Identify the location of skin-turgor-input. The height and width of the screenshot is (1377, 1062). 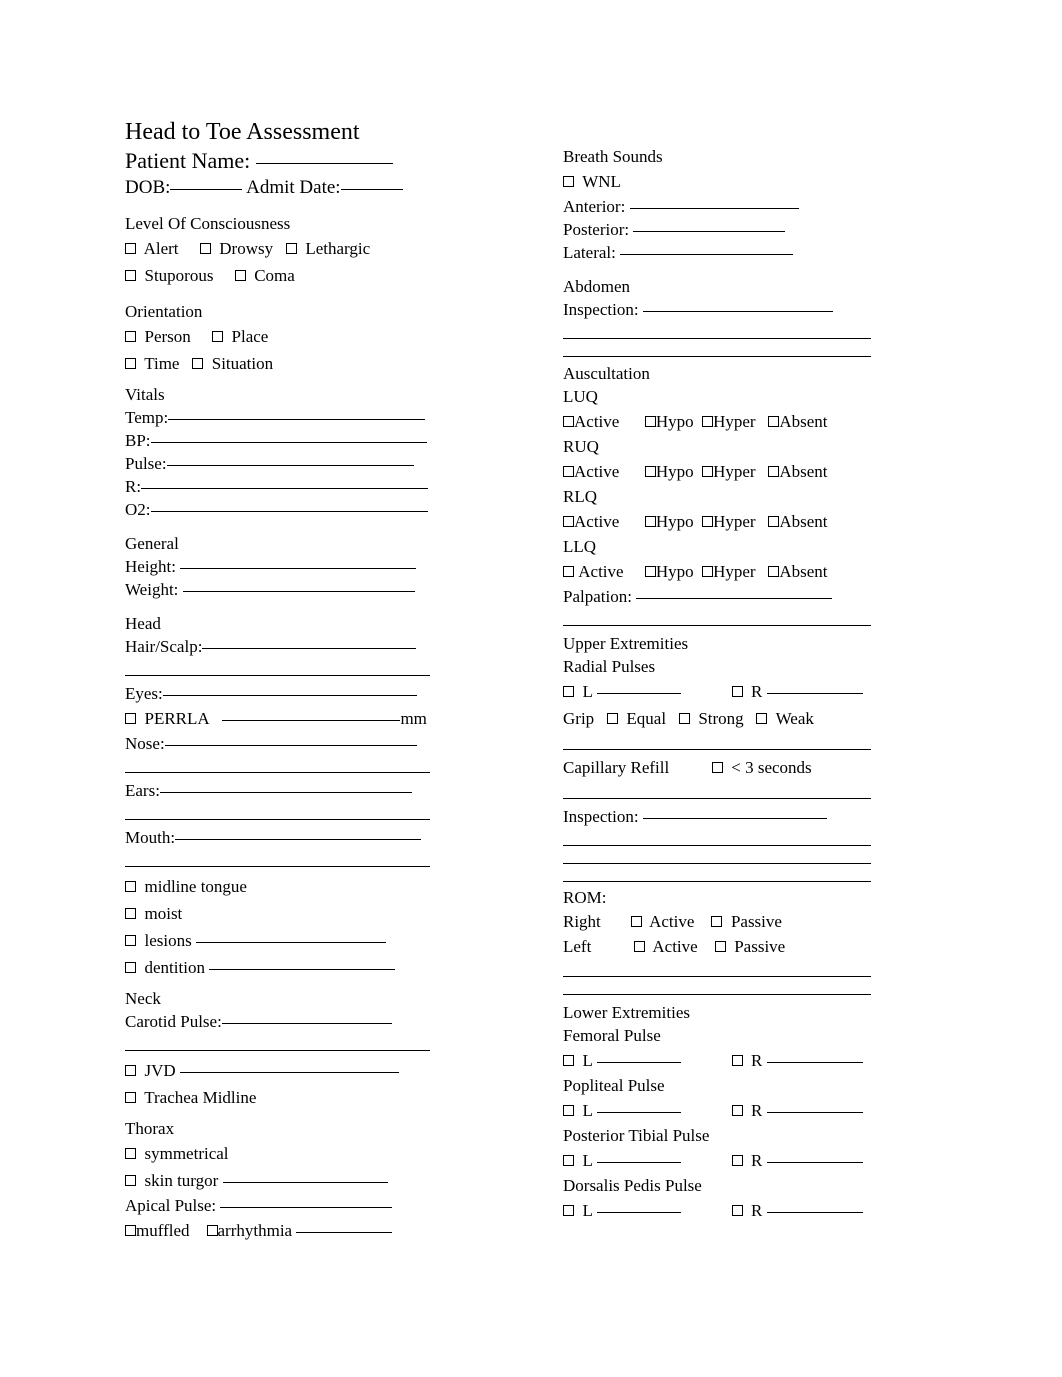
(305, 1182).